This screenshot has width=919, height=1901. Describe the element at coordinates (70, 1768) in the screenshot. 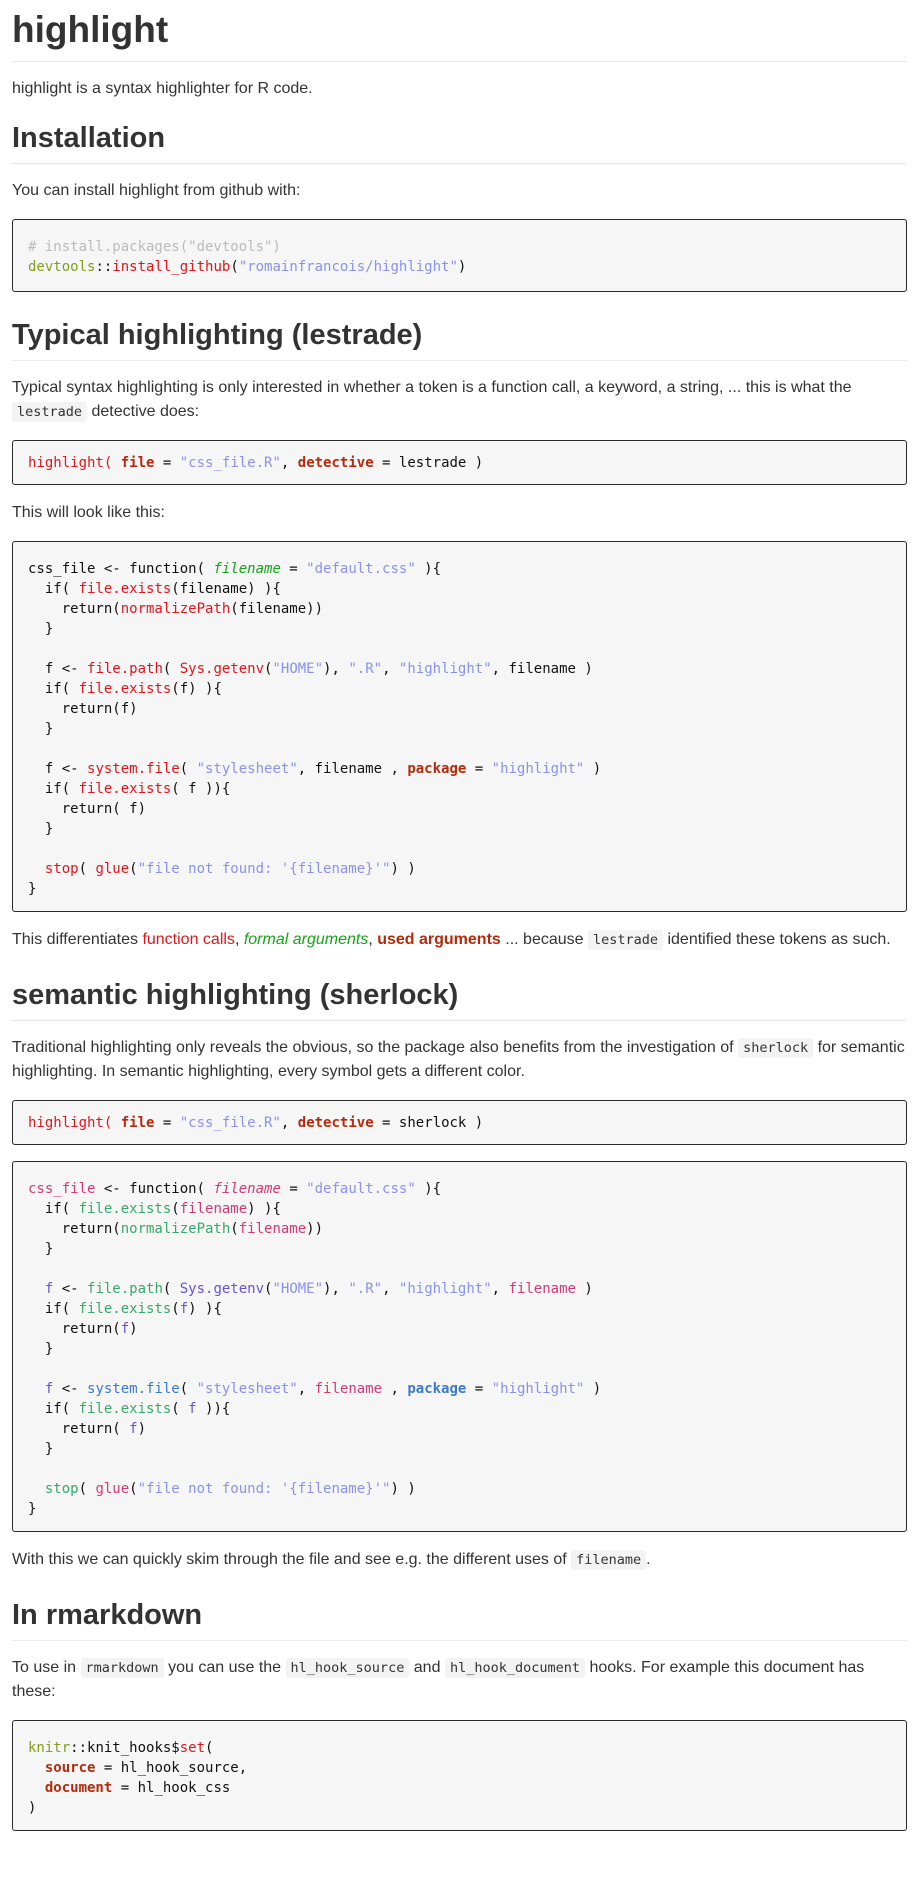

I see `code-arg-source: source` at that location.